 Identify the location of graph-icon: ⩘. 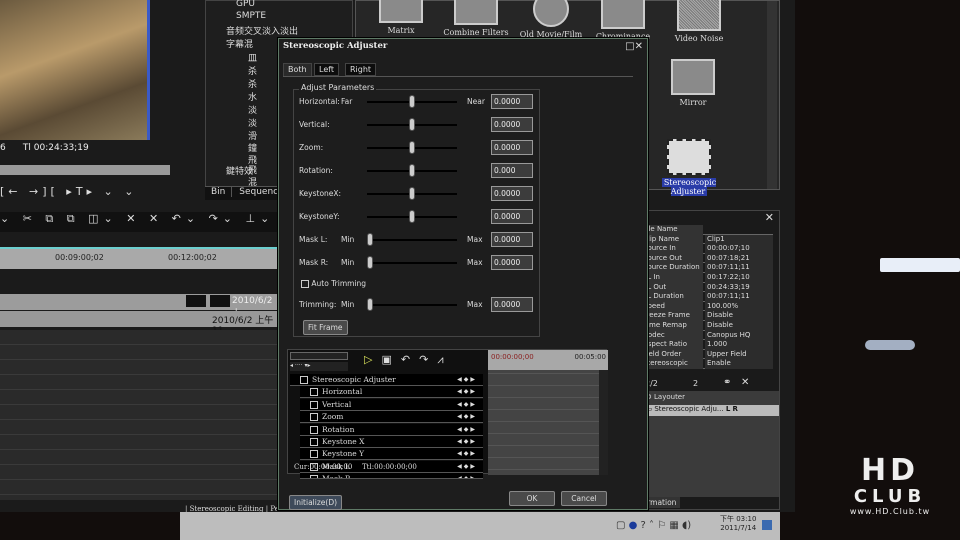
(444, 359).